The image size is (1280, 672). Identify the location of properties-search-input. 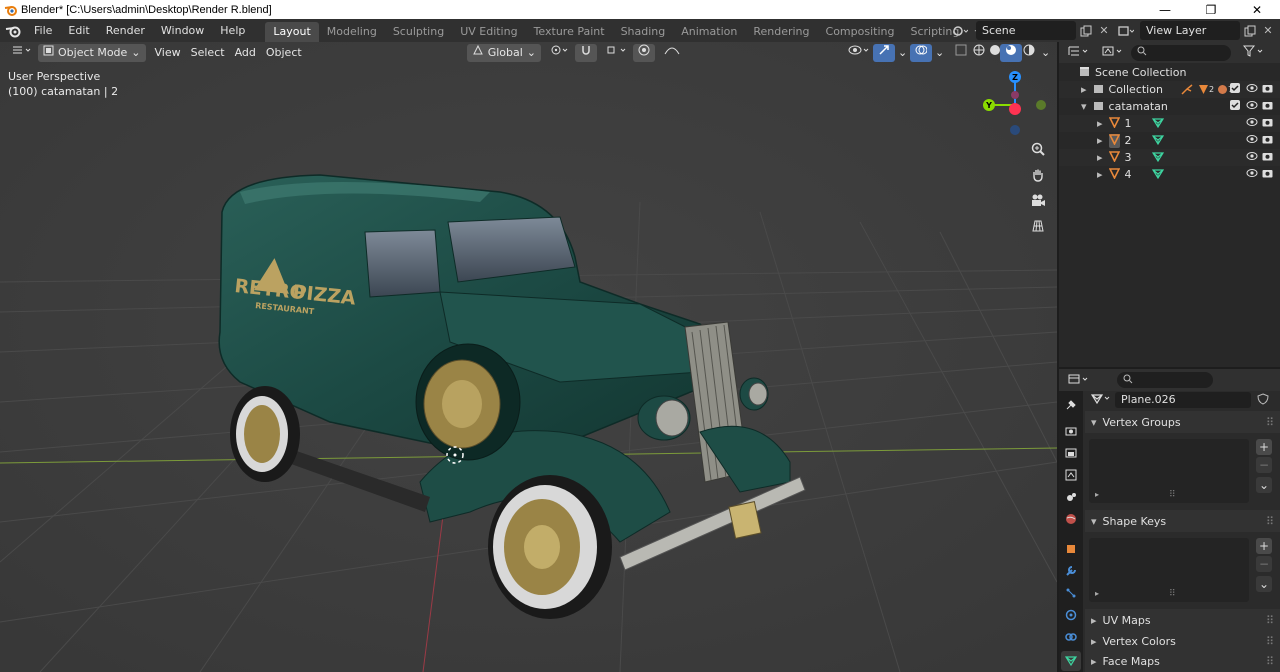
(1165, 380).